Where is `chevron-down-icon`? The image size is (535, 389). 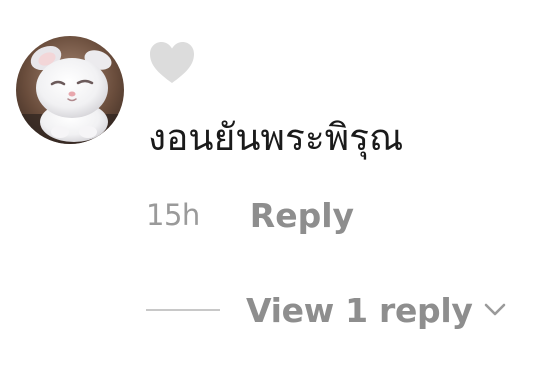
chevron-down-icon is located at coordinates (495, 310).